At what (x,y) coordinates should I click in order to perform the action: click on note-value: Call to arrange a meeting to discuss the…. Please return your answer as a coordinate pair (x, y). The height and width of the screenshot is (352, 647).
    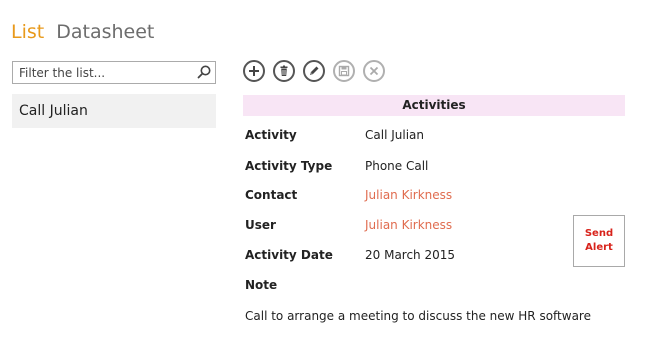
    Looking at the image, I should click on (418, 316).